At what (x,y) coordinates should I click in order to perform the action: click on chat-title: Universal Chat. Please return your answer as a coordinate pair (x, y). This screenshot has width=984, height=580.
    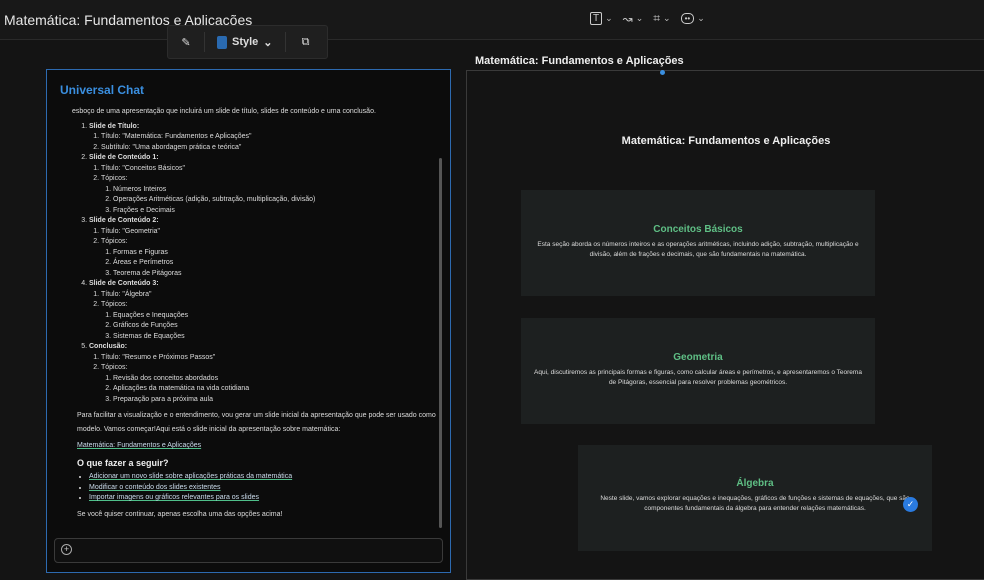
    Looking at the image, I should click on (102, 90).